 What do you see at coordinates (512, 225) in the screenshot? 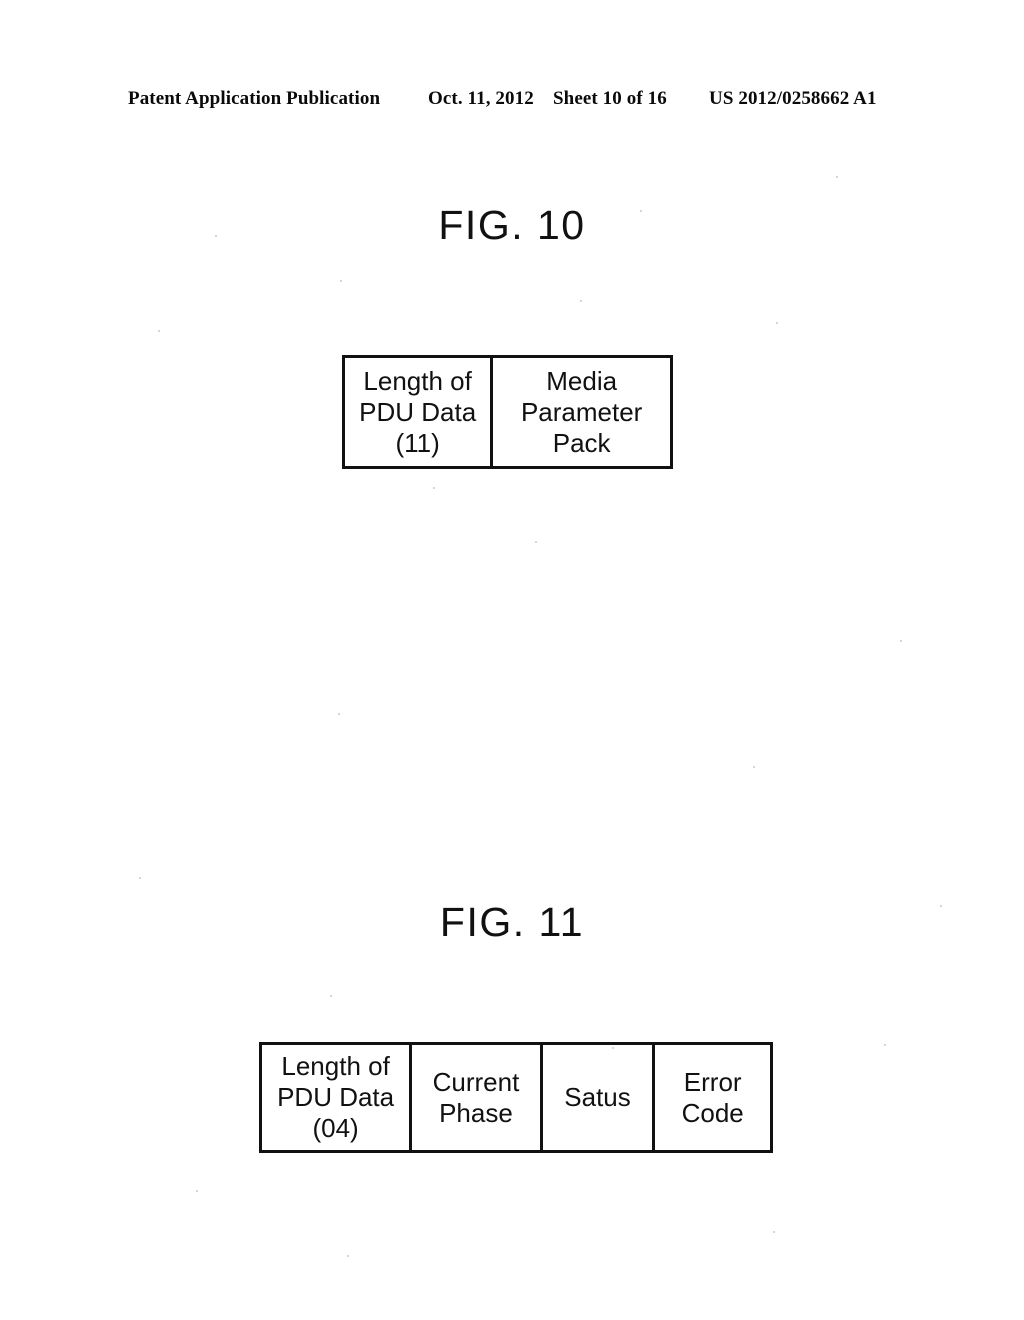
I see `figure-10-title: FIG. 10` at bounding box center [512, 225].